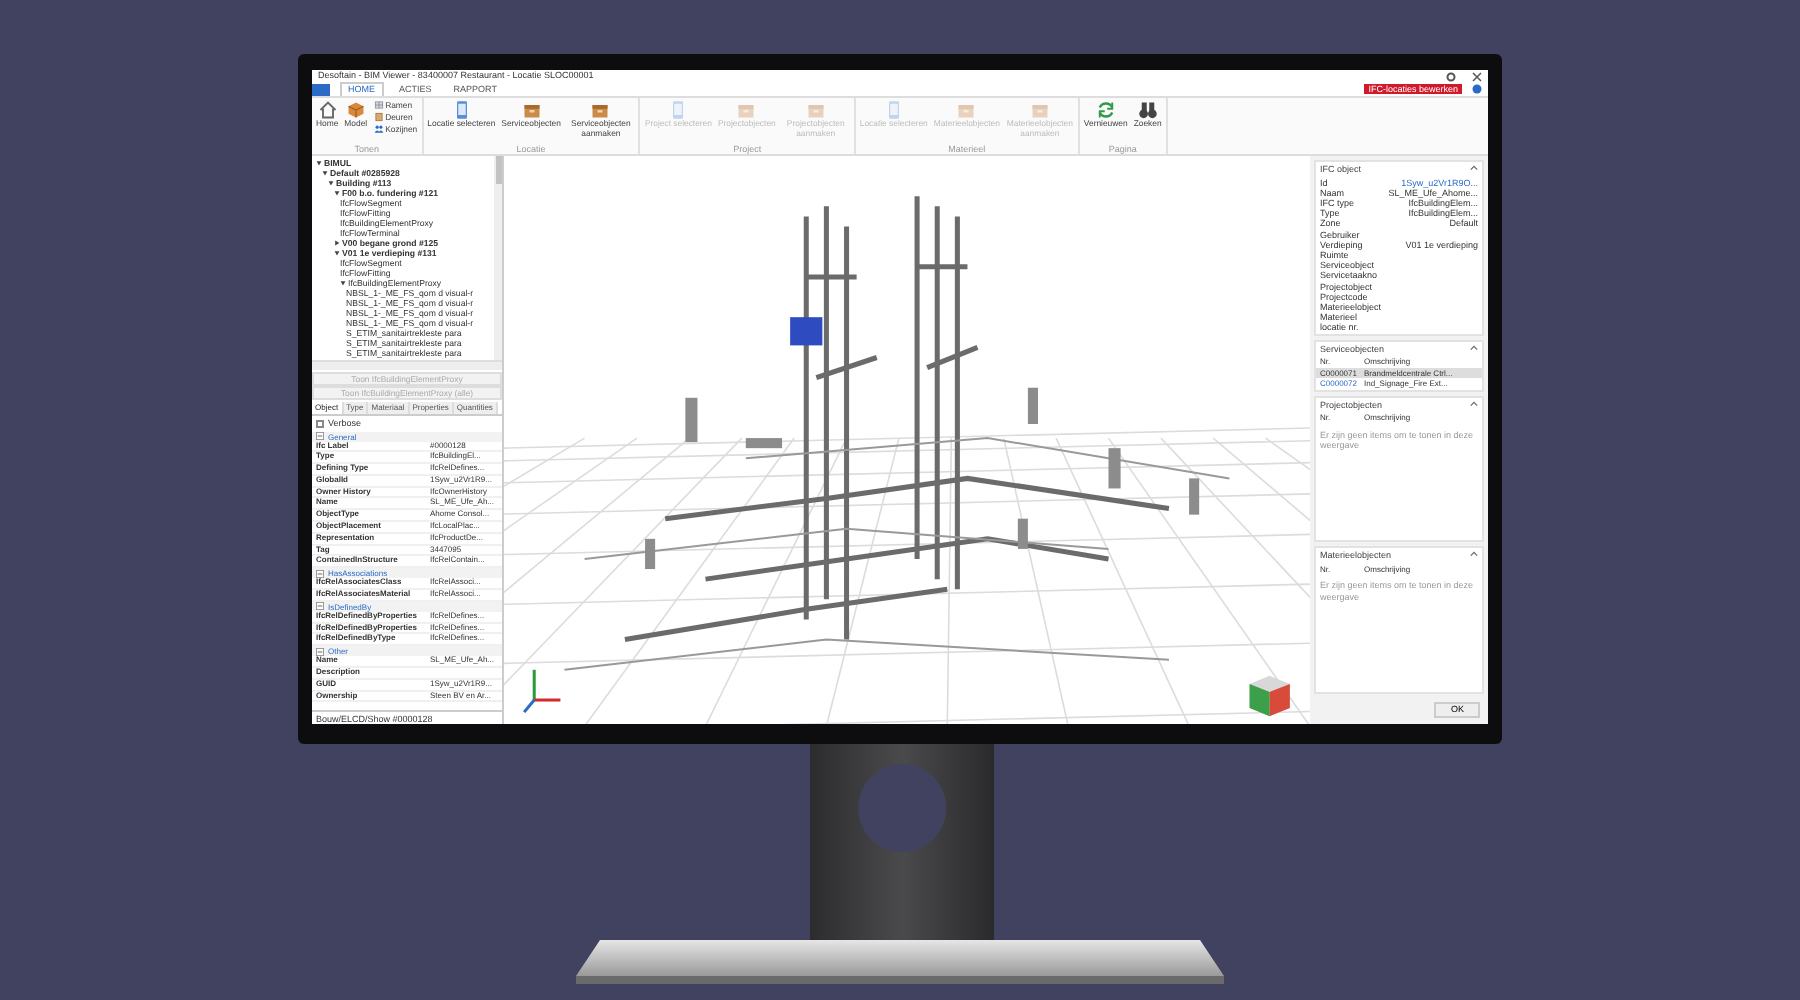 Image resolution: width=1800 pixels, height=1000 pixels. Describe the element at coordinates (327, 110) in the screenshot. I see `house-icon` at that location.